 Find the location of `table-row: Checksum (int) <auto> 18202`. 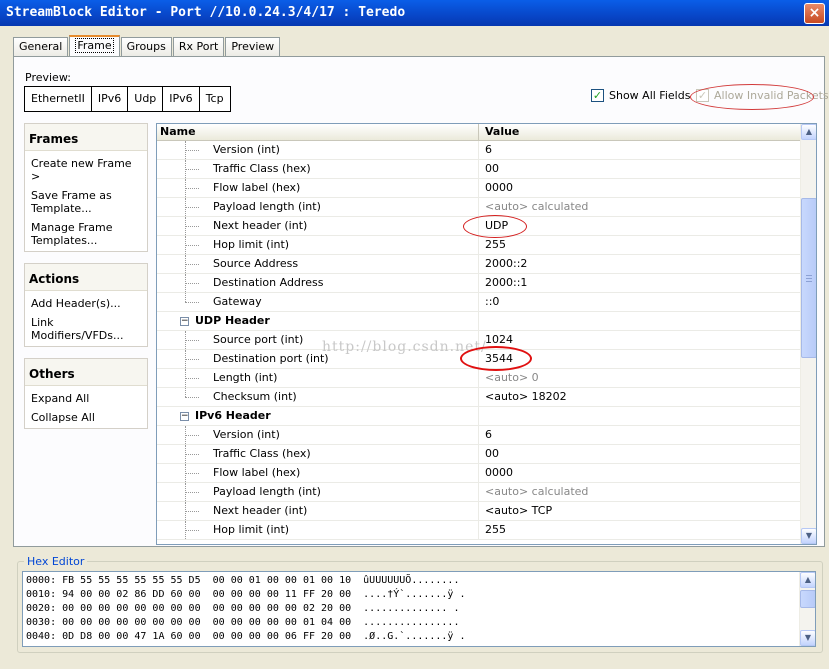

table-row: Checksum (int) <auto> 18202 is located at coordinates (479, 397).